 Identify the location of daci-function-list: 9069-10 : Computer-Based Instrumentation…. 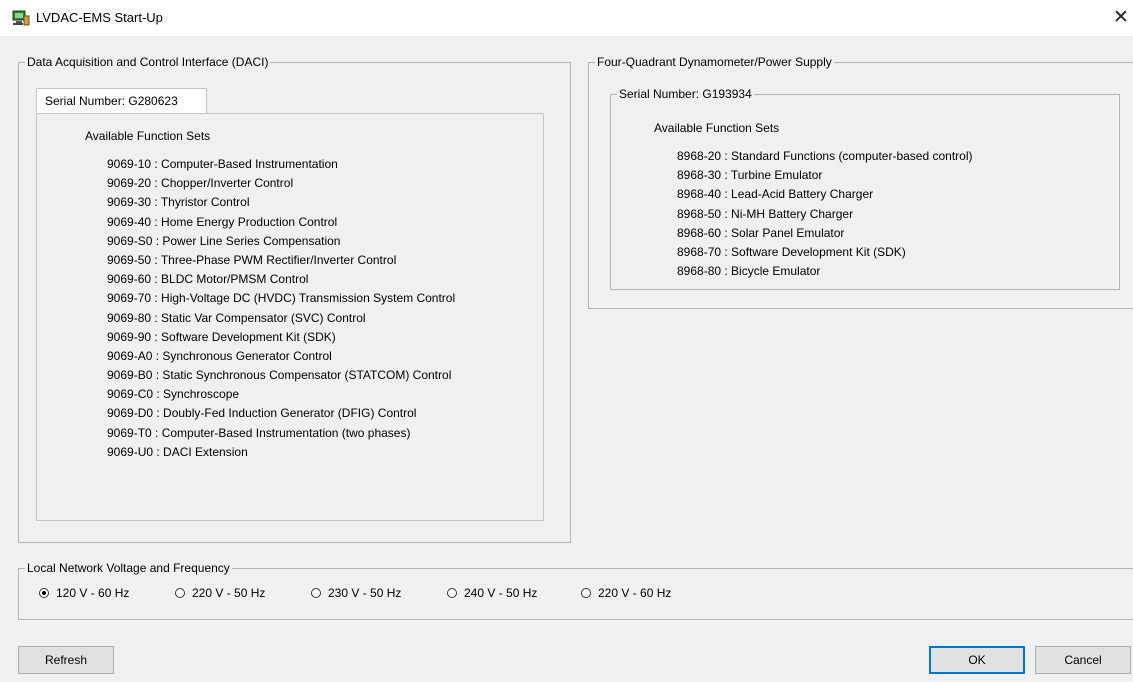
(281, 308).